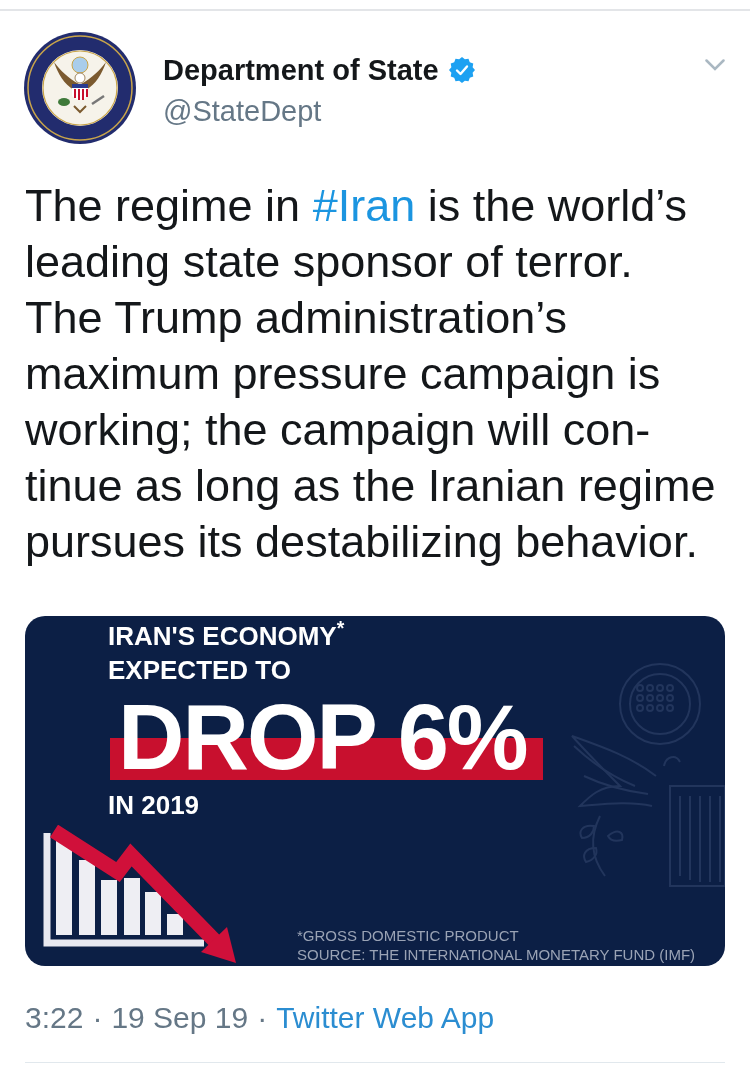 The width and height of the screenshot is (750, 1066). I want to click on account-name: Department of State, so click(301, 70).